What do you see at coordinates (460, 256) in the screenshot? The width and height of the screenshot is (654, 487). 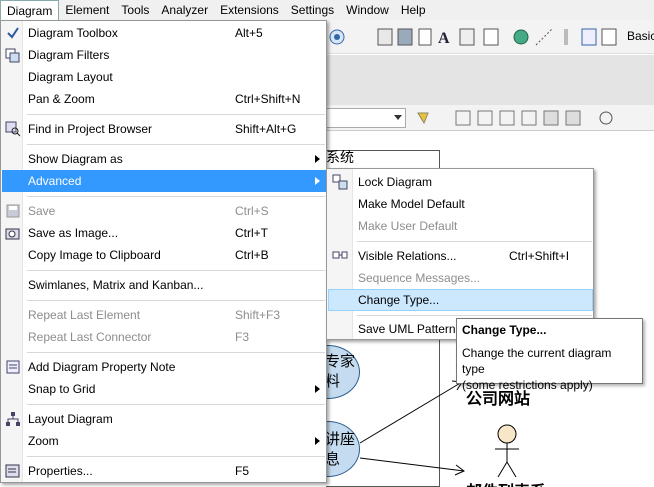 I see `submenu-item-visible-relations: Visible Relations... Ctrl+Shift+I` at bounding box center [460, 256].